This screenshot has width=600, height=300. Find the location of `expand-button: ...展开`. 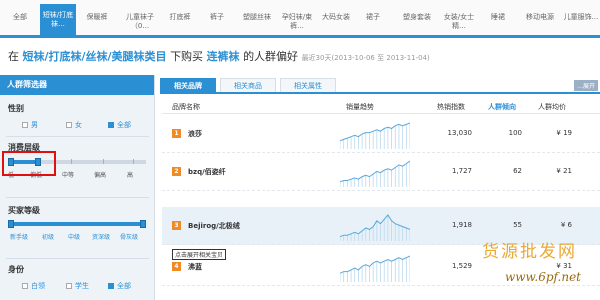

expand-button: ...展开 is located at coordinates (586, 85).